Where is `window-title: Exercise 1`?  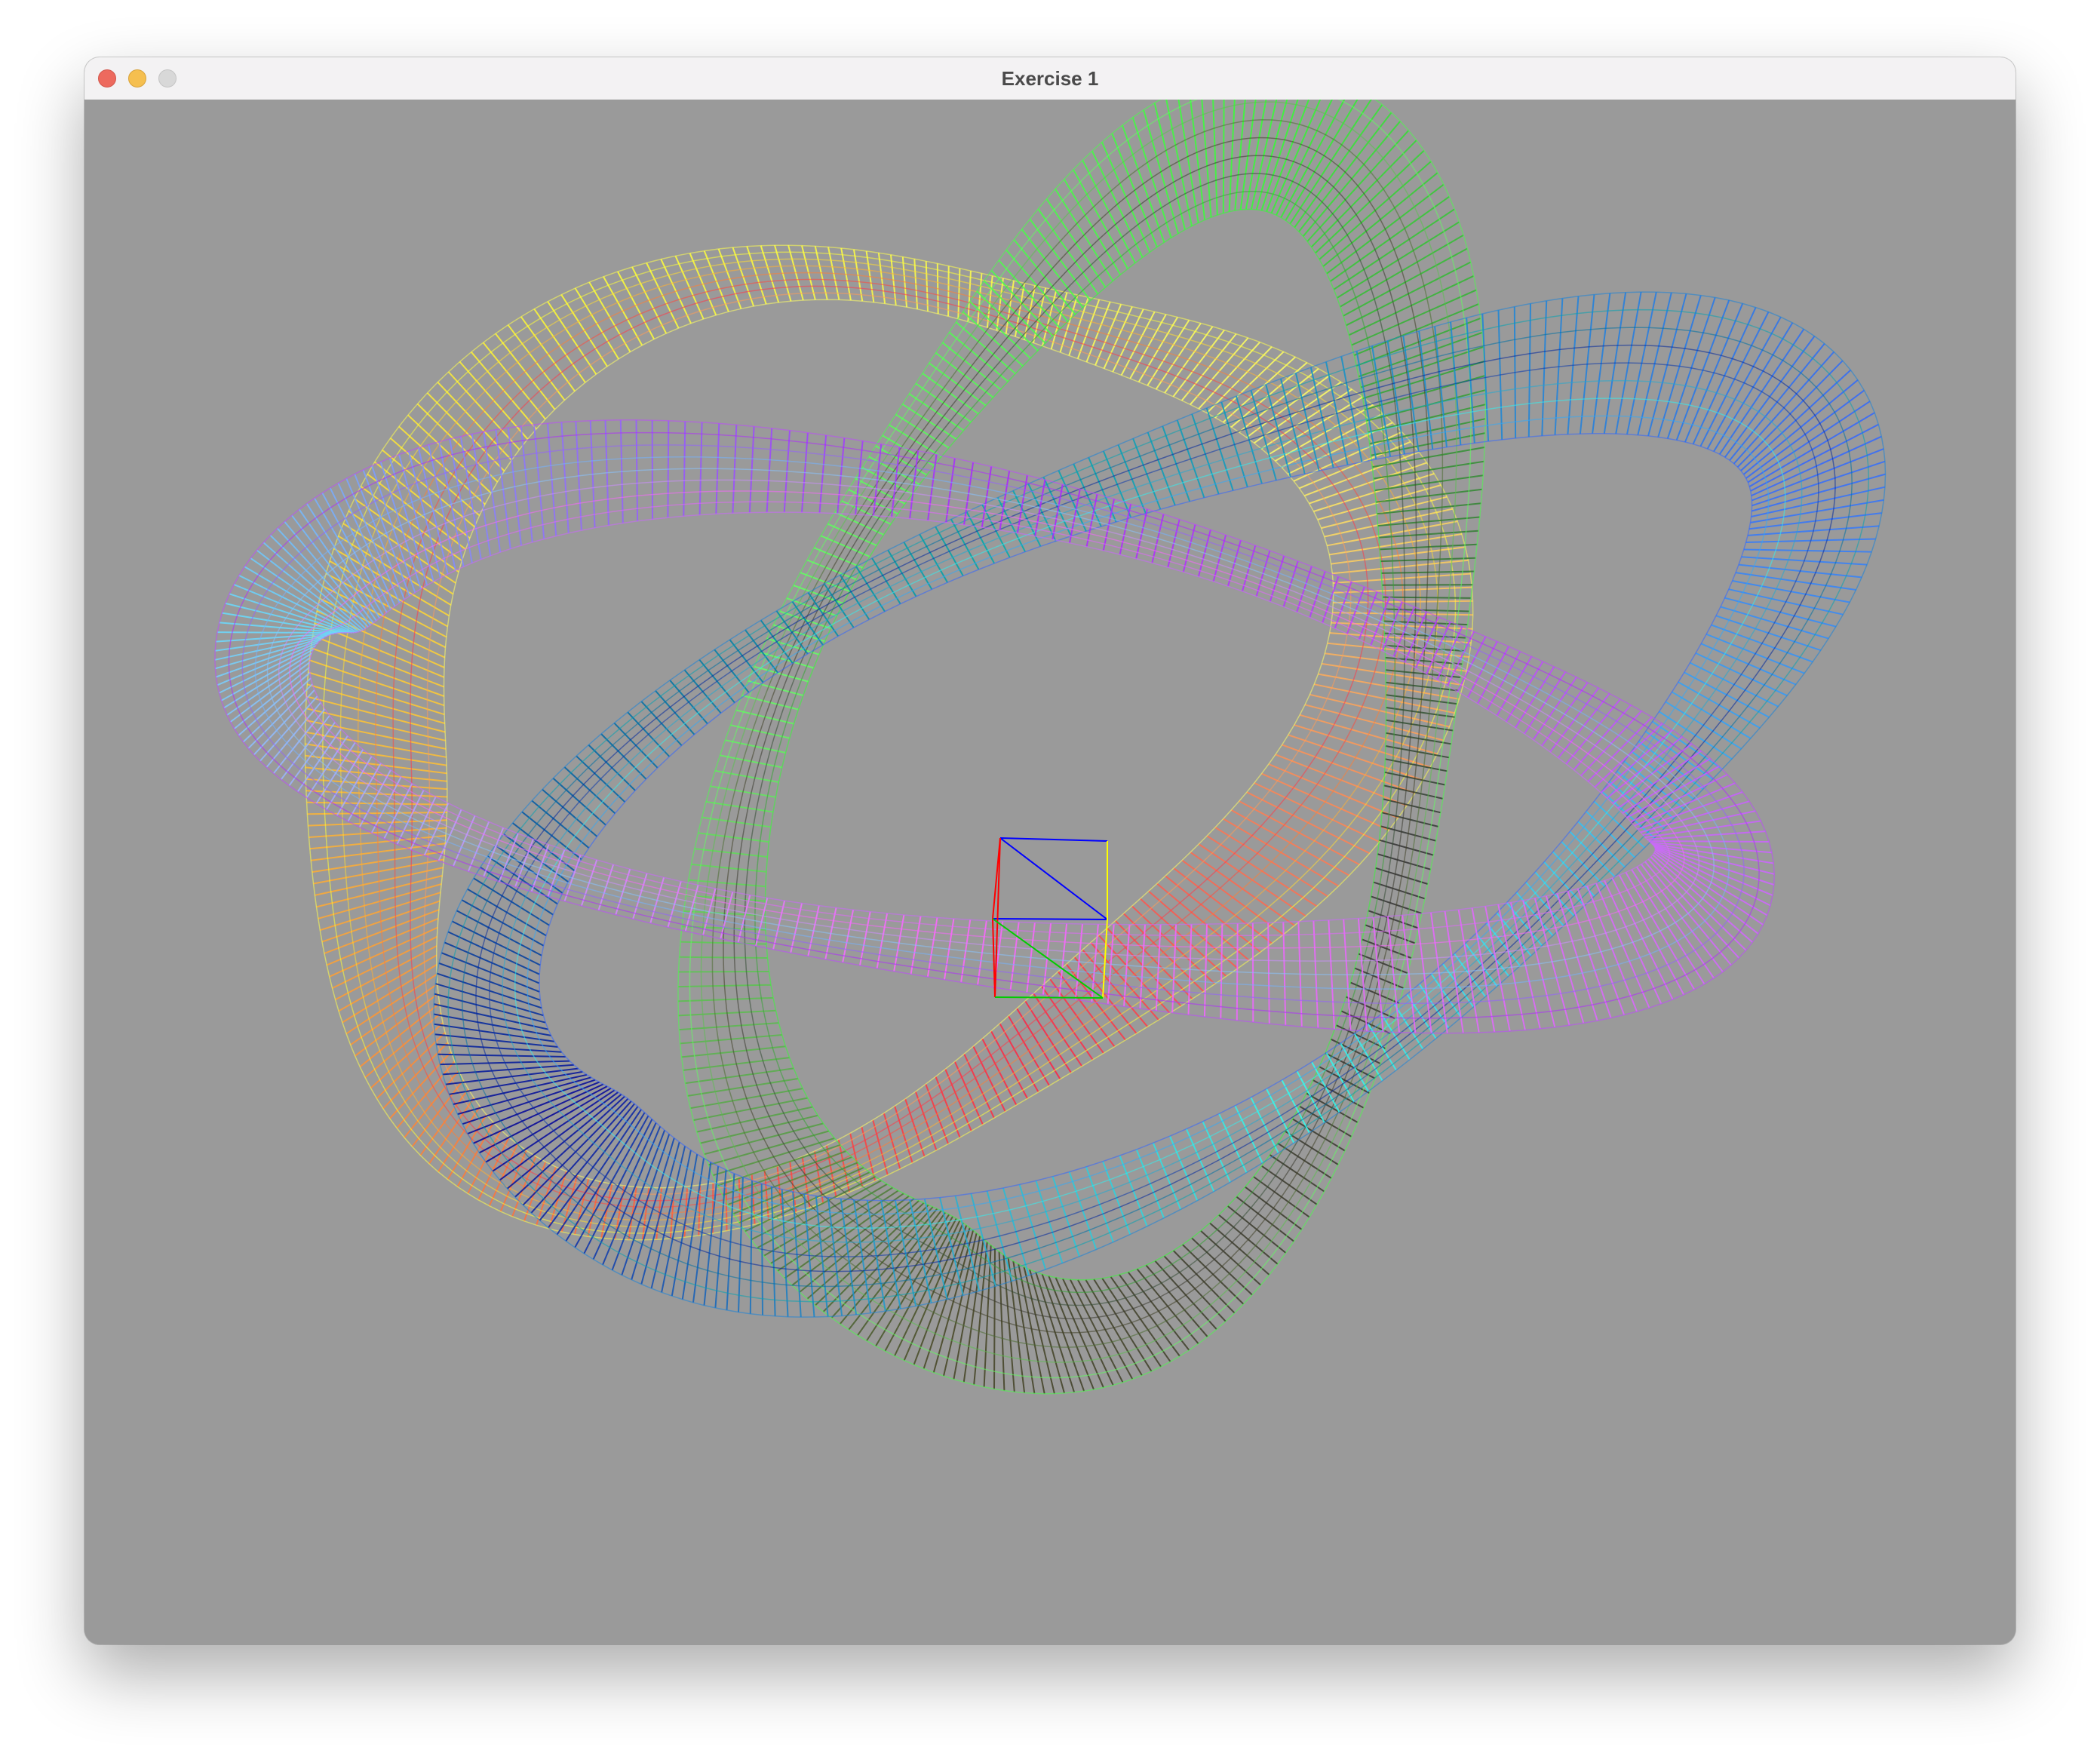
window-title: Exercise 1 is located at coordinates (1050, 78).